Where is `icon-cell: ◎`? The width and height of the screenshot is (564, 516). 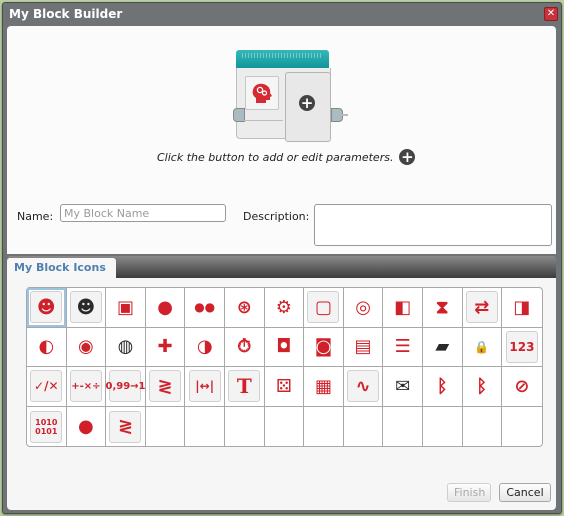
icon-cell: ◎ is located at coordinates (363, 308).